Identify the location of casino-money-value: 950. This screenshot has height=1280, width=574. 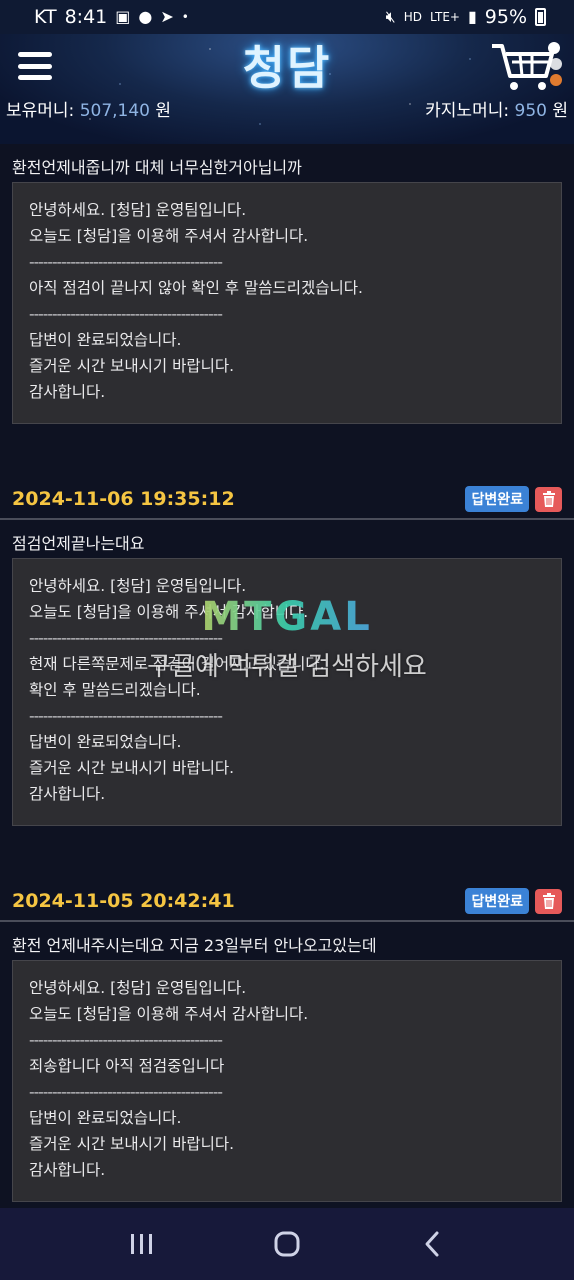
(530, 111).